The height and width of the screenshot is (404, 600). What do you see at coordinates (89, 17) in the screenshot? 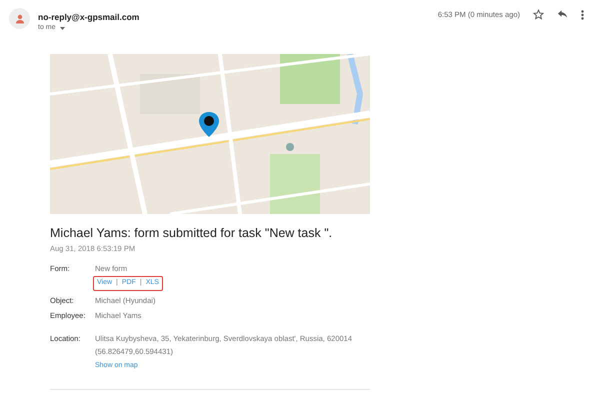
I see `sender-name: no-reply@x-gpsmail.com` at bounding box center [89, 17].